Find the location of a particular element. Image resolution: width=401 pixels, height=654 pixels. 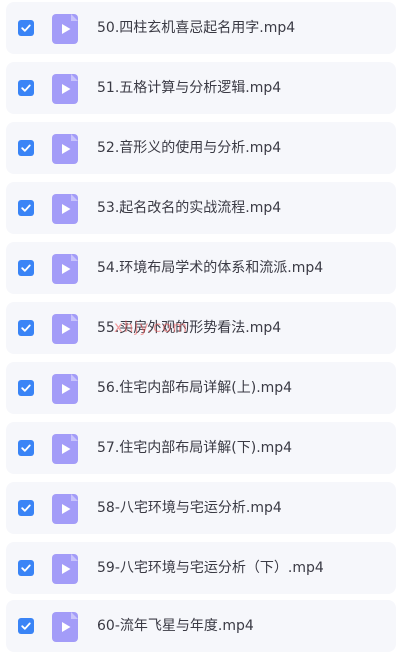

file-name: 53.起名改名的实战流程.mp4 is located at coordinates (189, 208).